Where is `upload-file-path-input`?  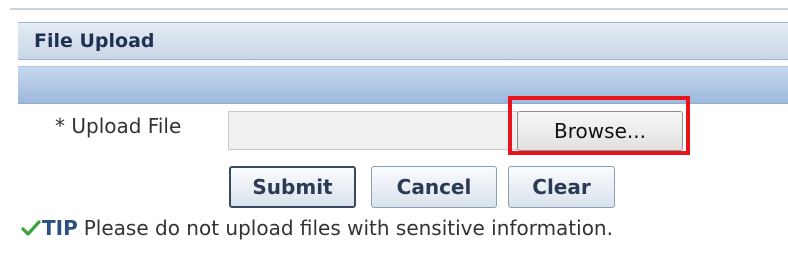
upload-file-path-input is located at coordinates (373, 130).